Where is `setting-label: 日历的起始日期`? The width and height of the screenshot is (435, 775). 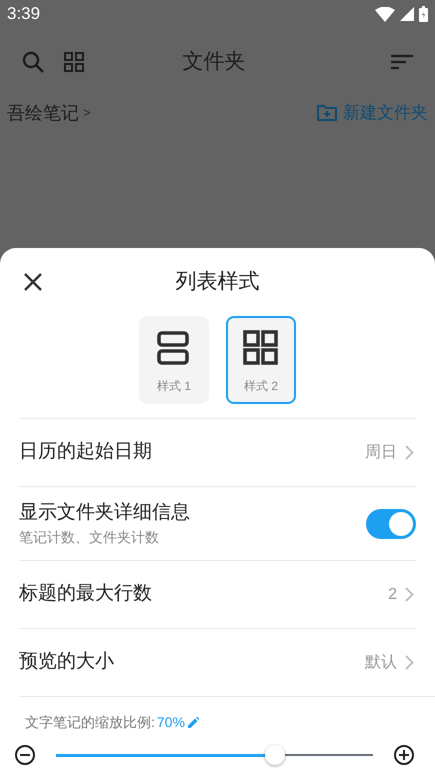
setting-label: 日历的起始日期 is located at coordinates (86, 452).